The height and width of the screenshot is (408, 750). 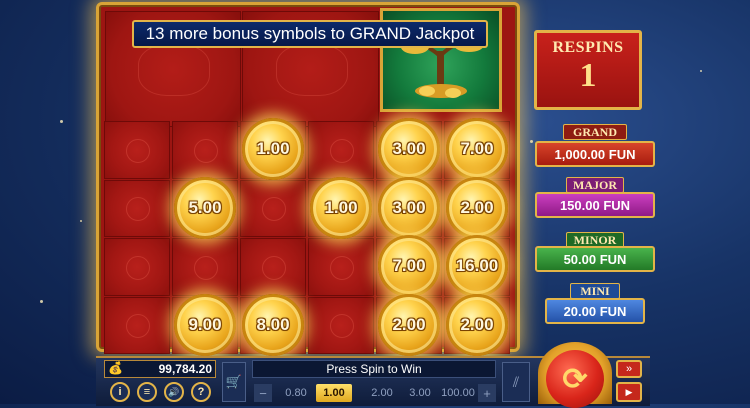 I want to click on bonus-coin-value: 9.00, so click(x=205, y=324).